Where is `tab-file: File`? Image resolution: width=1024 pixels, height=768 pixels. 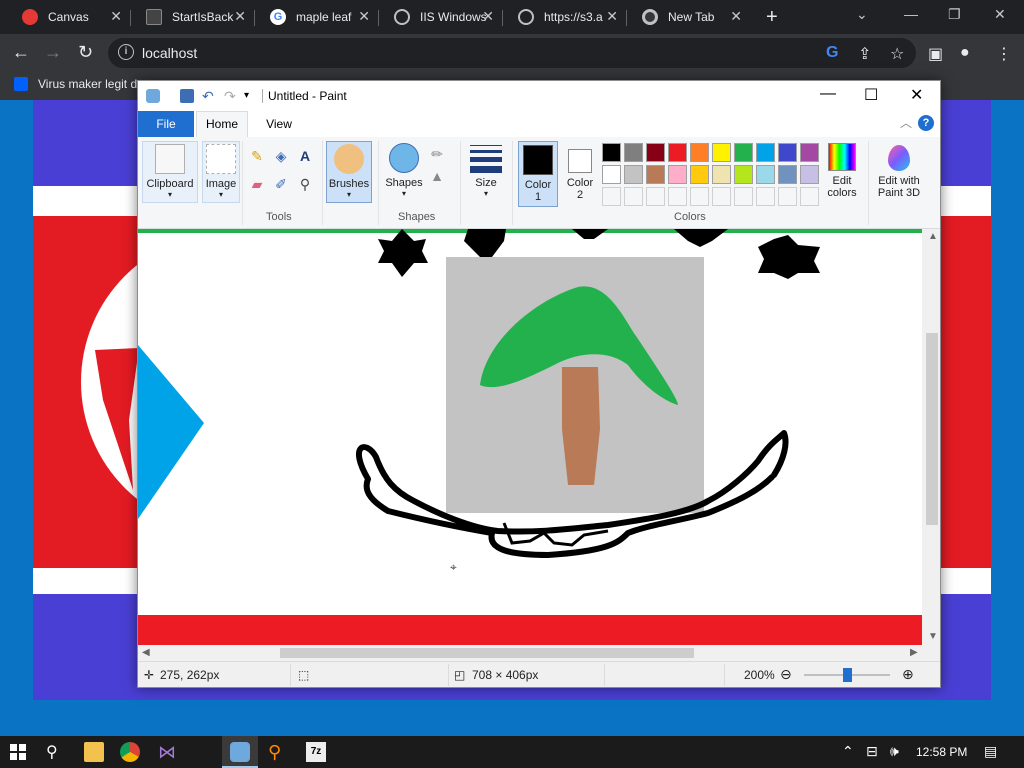
tab-file: File is located at coordinates (166, 124).